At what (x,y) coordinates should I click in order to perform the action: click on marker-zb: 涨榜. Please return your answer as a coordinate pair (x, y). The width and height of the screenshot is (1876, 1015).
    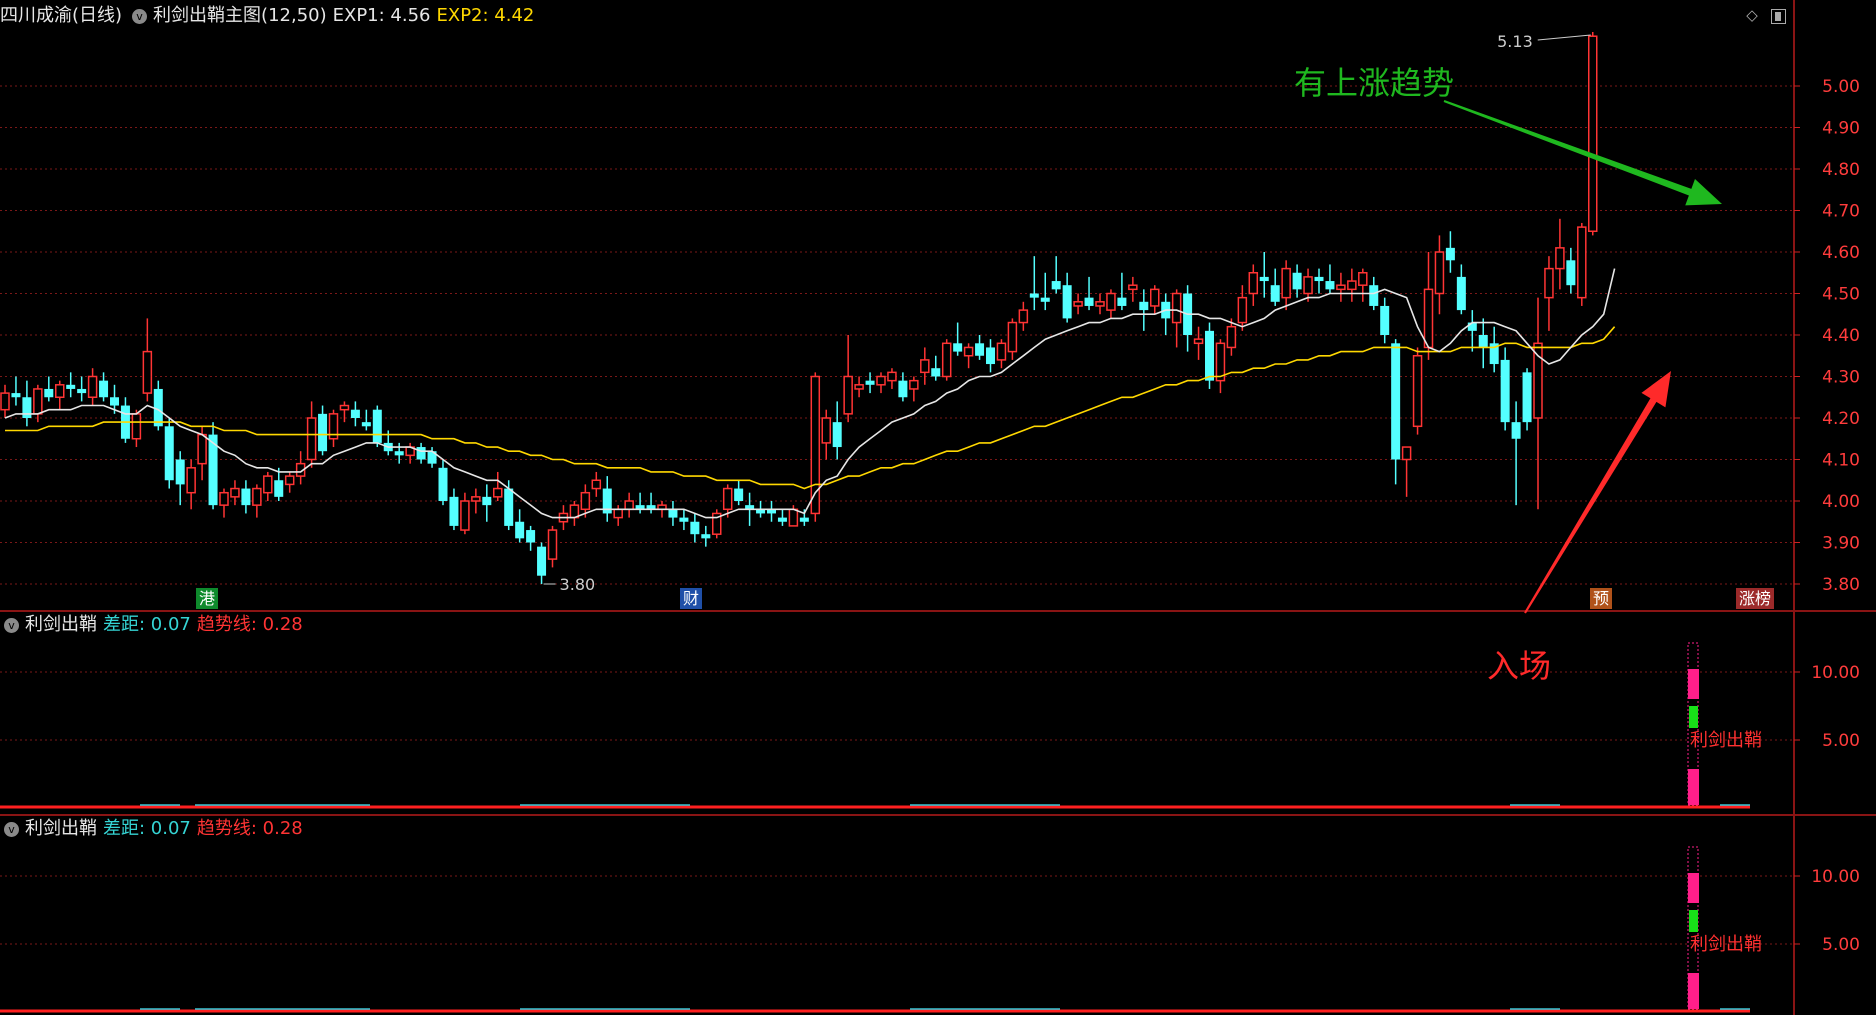
    Looking at the image, I should click on (1755, 598).